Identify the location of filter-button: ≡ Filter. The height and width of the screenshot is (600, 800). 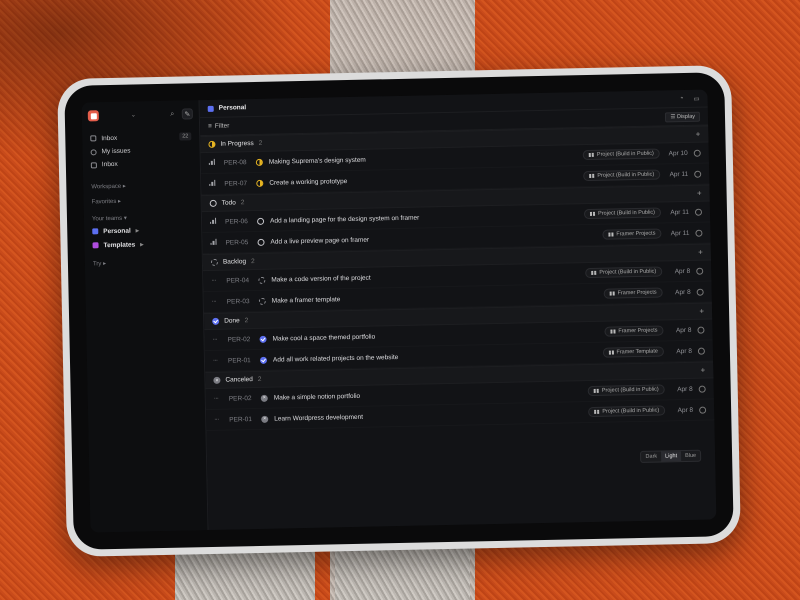
(218, 126).